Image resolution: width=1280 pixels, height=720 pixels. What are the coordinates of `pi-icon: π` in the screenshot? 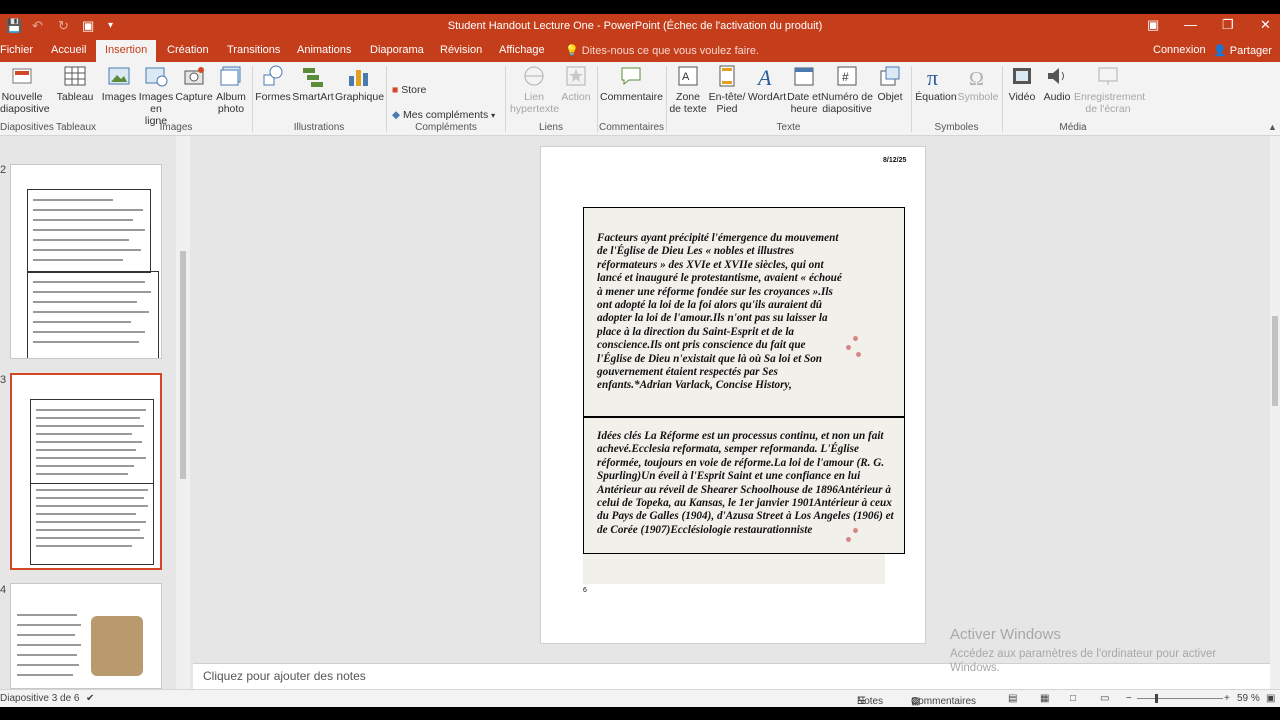 It's located at (932, 76).